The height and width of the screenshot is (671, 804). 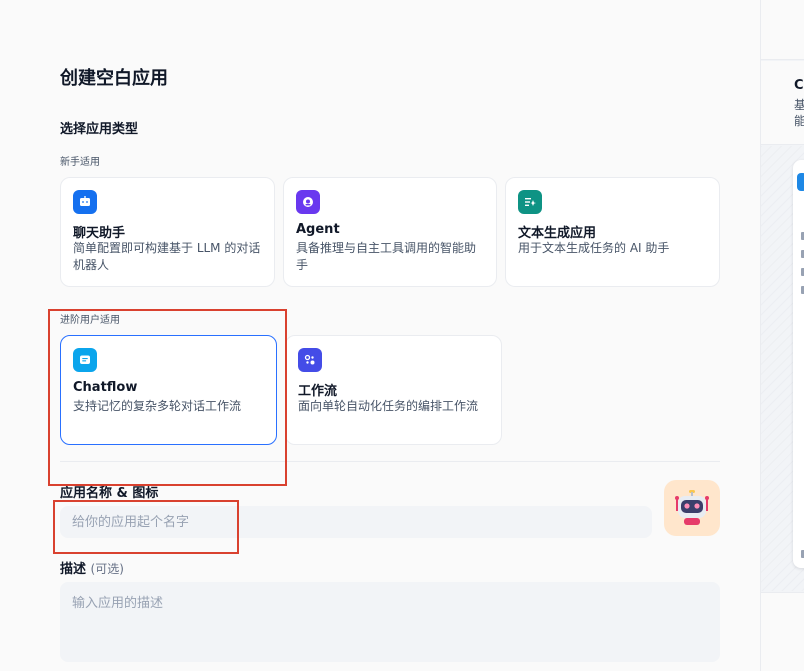 What do you see at coordinates (393, 390) in the screenshot?
I see `app-type-card-workflow: 工作流 面向单轮自动化任务的编排工作流` at bounding box center [393, 390].